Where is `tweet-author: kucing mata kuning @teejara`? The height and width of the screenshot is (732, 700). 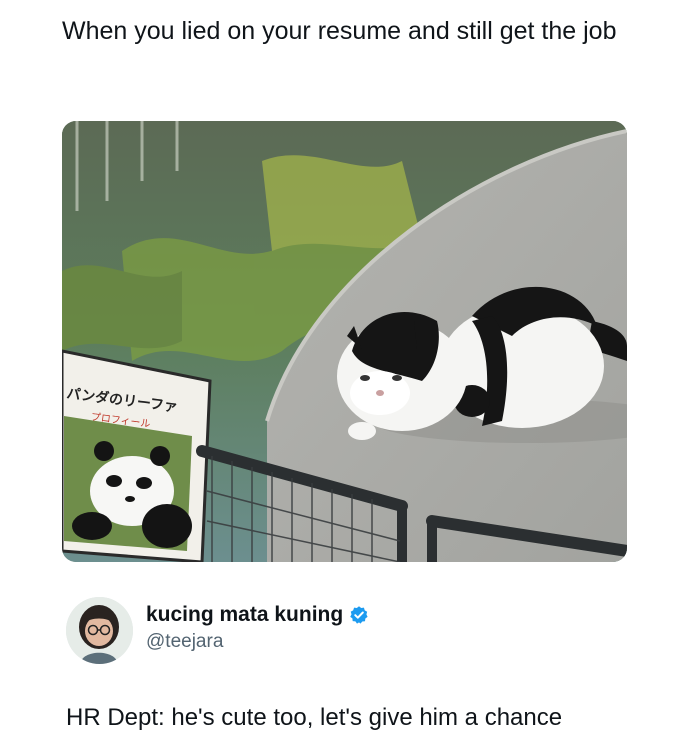 tweet-author: kucing mata kuning @teejara is located at coordinates (346, 632).